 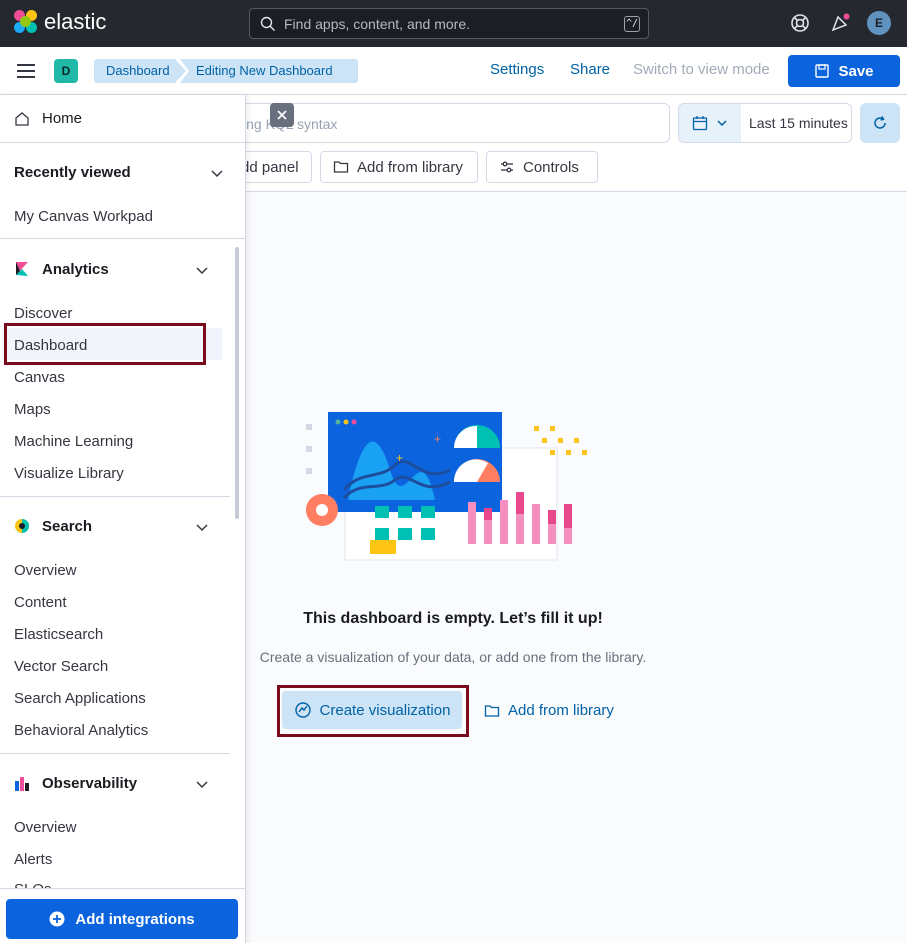 What do you see at coordinates (75, 21) in the screenshot?
I see `elastic-logo-text: elastic` at bounding box center [75, 21].